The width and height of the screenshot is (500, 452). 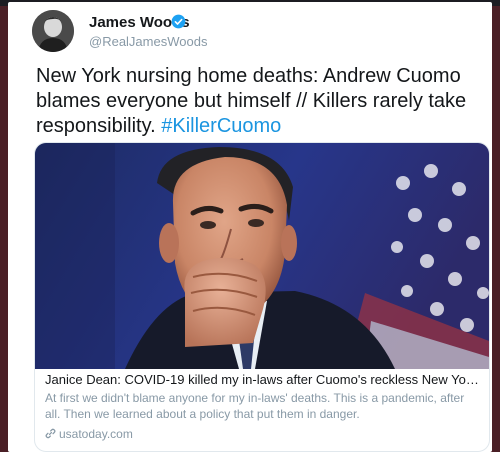 I want to click on handle: @RealJamesWoods, so click(x=148, y=41).